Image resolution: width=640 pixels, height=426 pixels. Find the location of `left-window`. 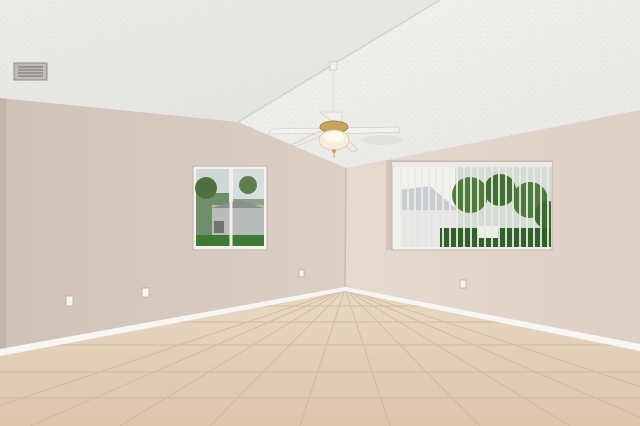

left-window is located at coordinates (230, 208).